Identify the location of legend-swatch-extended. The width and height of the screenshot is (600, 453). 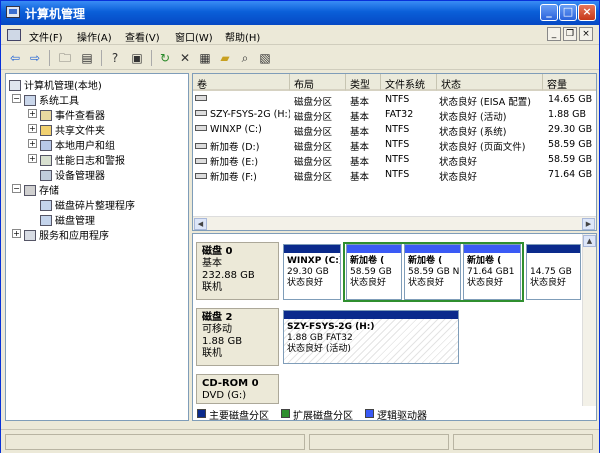
(285, 413).